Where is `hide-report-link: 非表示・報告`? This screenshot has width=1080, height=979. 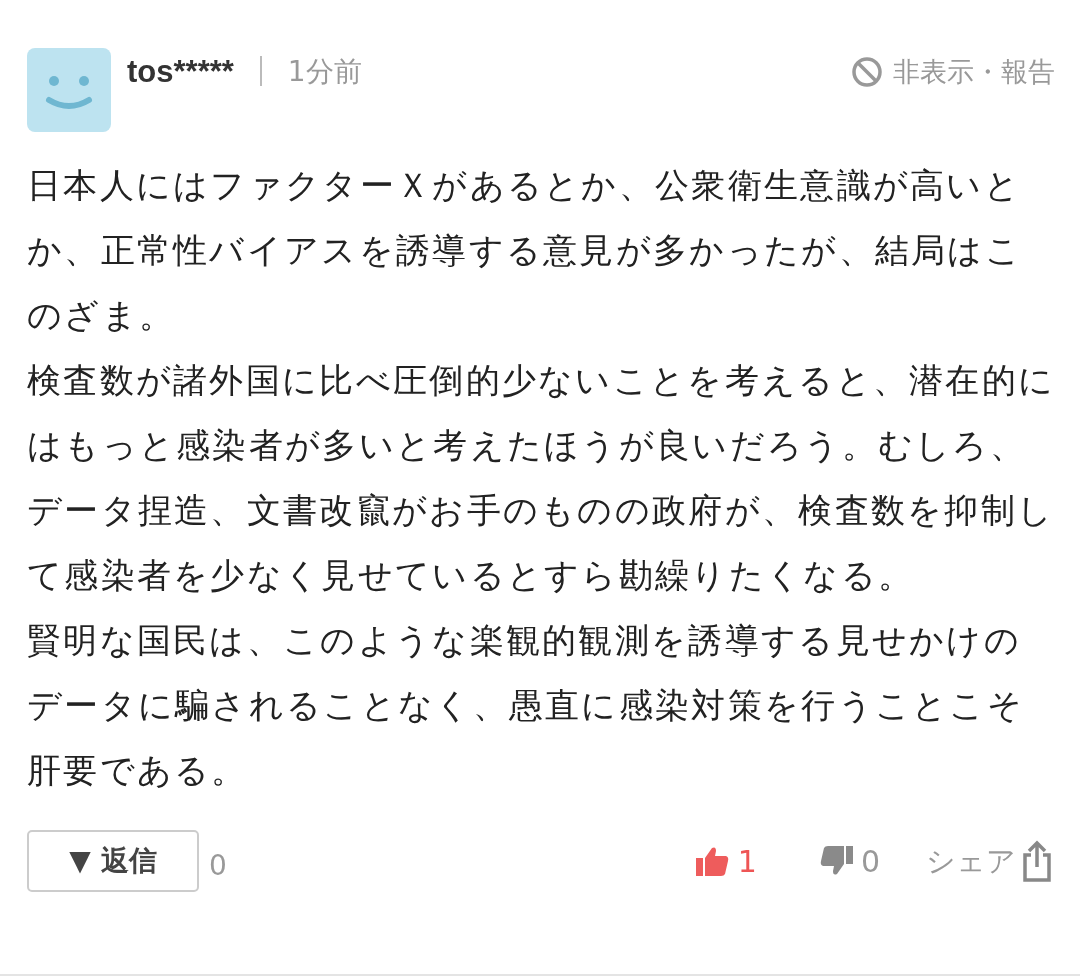
hide-report-link: 非表示・報告 is located at coordinates (953, 72).